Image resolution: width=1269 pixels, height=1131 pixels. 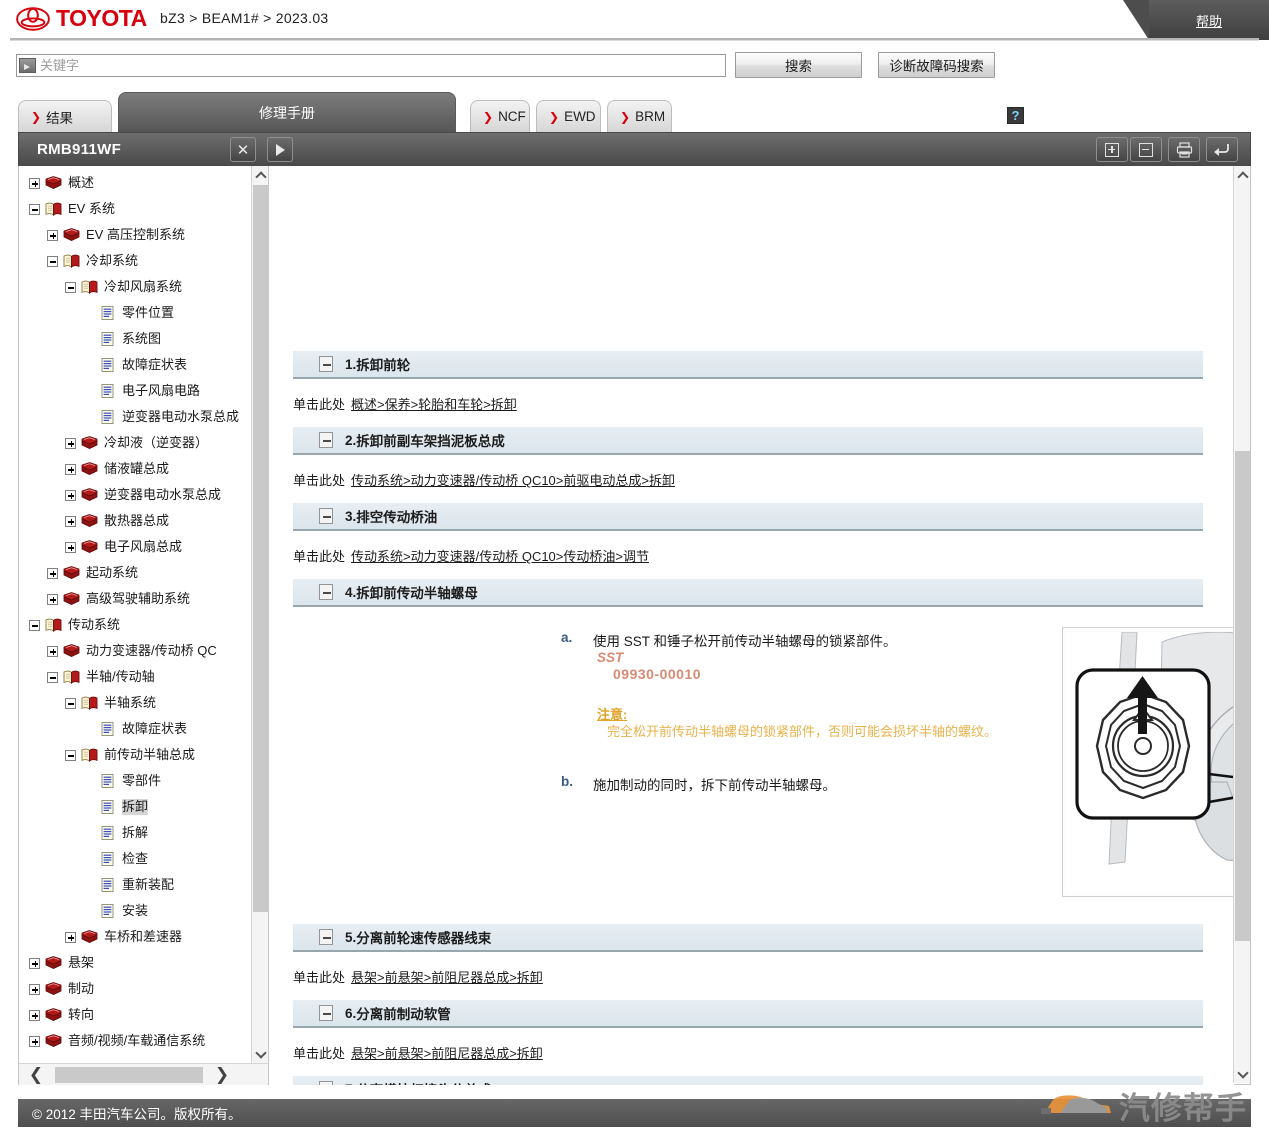 I want to click on tree-item: 前传动半轴总成, so click(x=135, y=755).